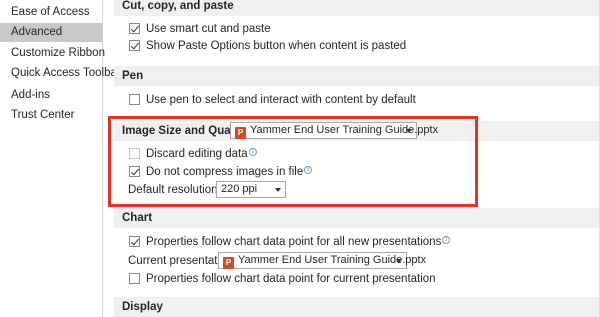  Describe the element at coordinates (134, 45) in the screenshot. I see `paste-options-checkbox` at that location.